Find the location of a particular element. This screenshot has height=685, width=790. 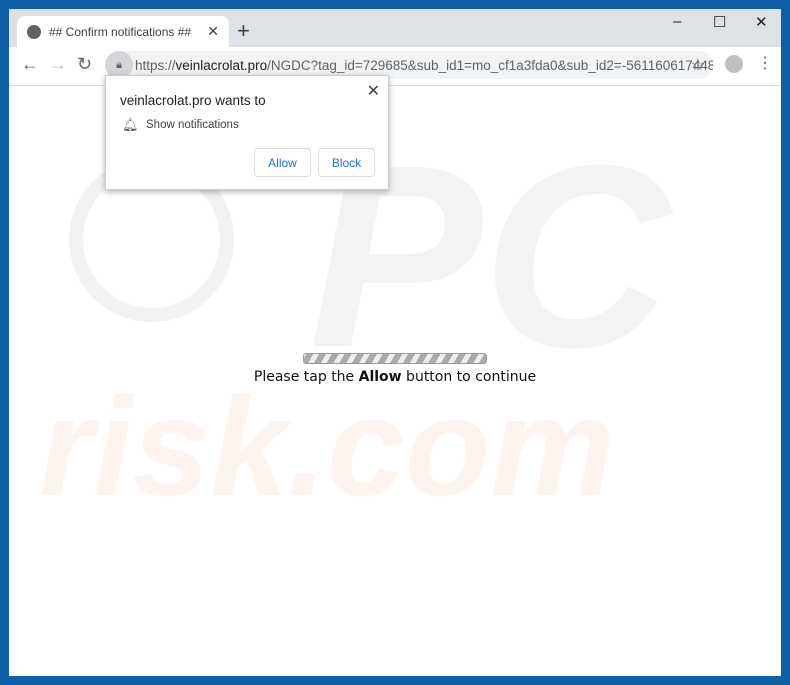

tab-active: ## Confirm notifications ## ✕ is located at coordinates (123, 31).